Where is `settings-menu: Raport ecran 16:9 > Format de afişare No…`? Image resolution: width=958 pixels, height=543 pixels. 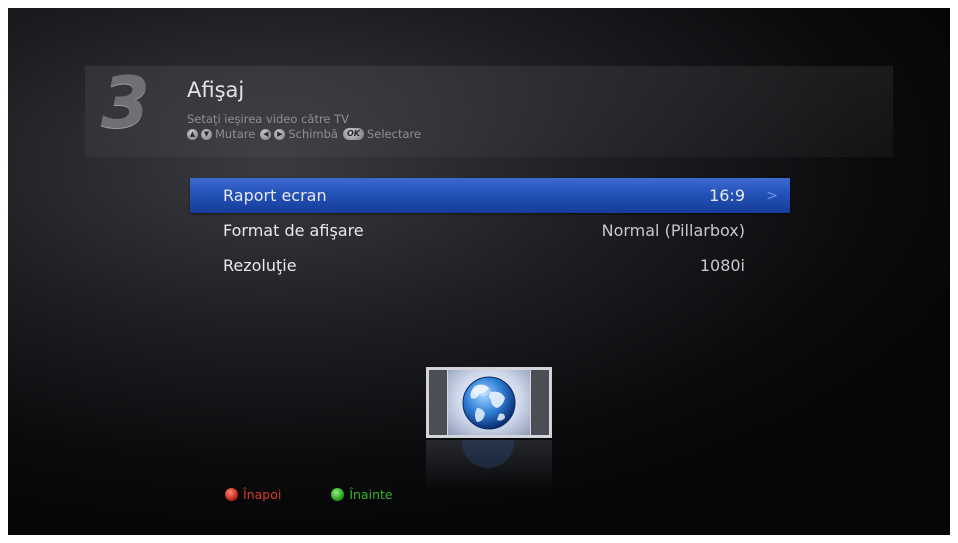 settings-menu: Raport ecran 16:9 > Format de afişare No… is located at coordinates (490, 230).